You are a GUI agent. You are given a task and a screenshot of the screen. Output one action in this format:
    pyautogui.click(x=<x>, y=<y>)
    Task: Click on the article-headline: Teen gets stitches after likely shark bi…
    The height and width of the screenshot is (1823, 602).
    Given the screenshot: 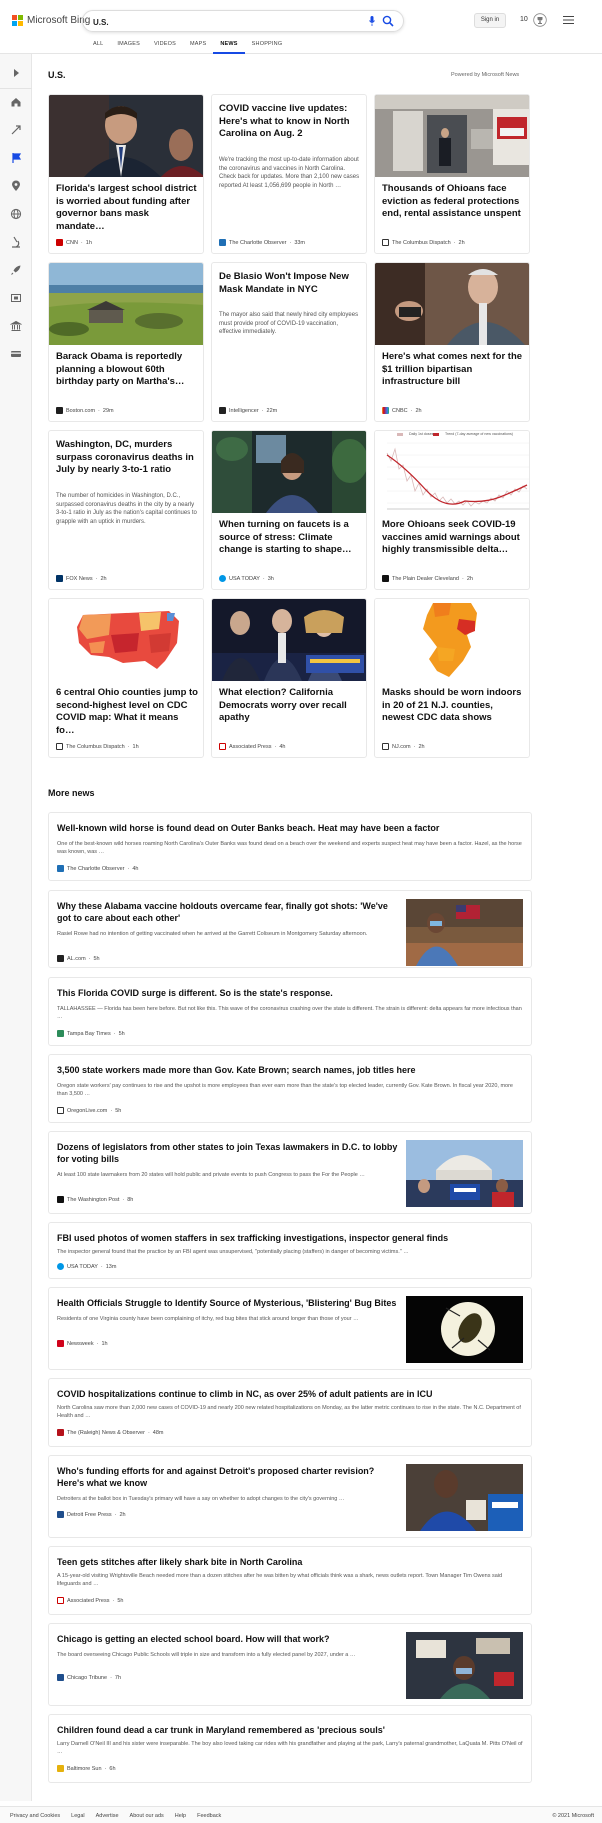 What is the action you would take?
    pyautogui.click(x=291, y=1562)
    